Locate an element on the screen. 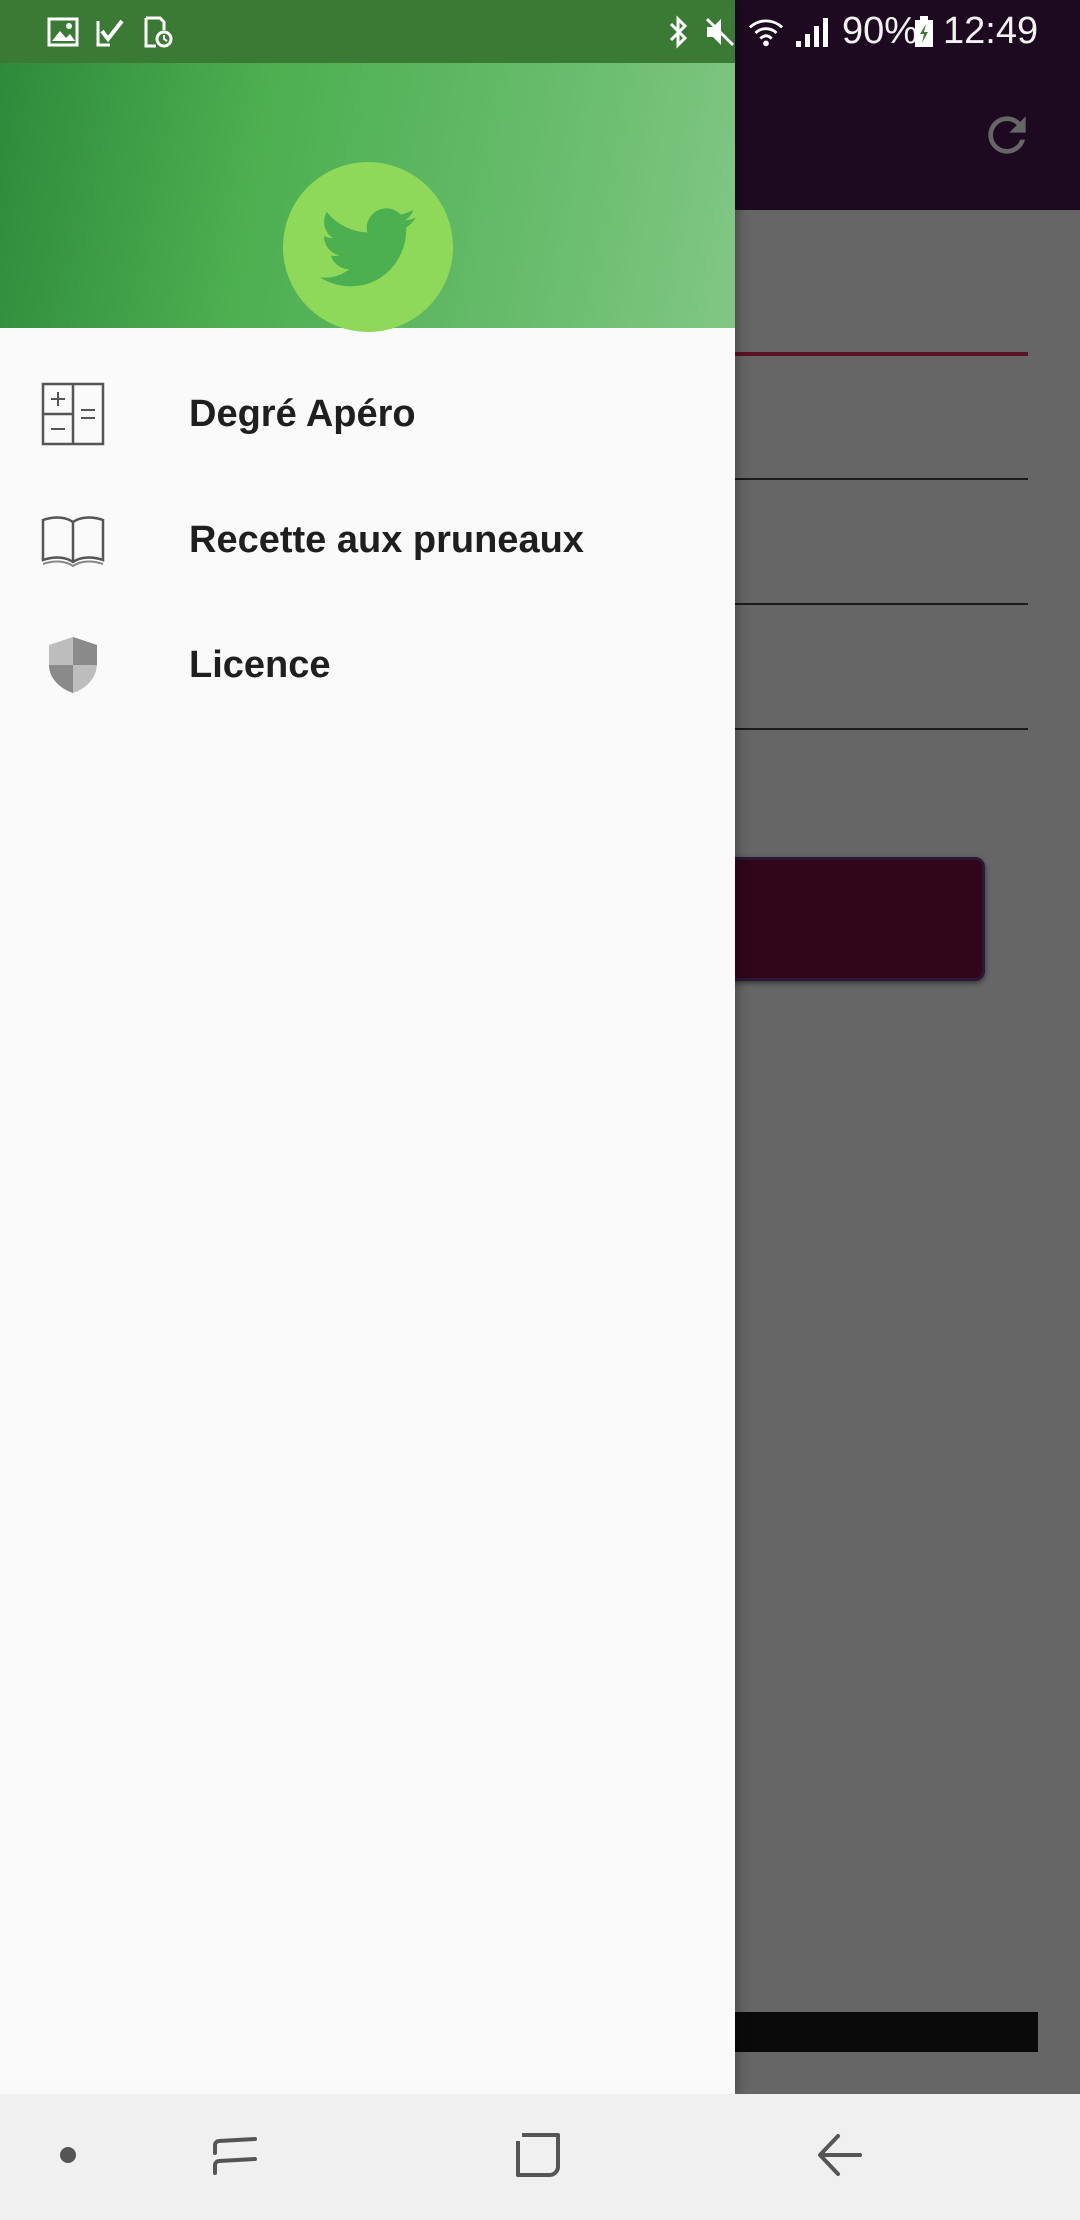  shield-icon is located at coordinates (73, 665).